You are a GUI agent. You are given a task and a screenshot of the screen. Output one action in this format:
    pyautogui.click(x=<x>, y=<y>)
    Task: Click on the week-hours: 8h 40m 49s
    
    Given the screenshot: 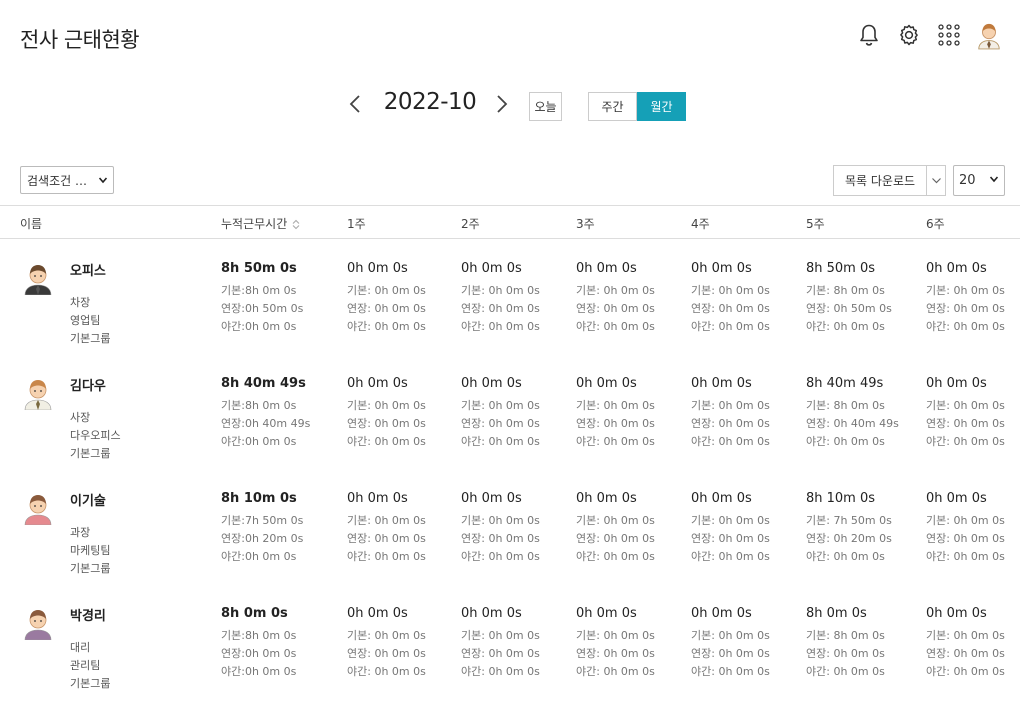 What is the action you would take?
    pyautogui.click(x=845, y=383)
    